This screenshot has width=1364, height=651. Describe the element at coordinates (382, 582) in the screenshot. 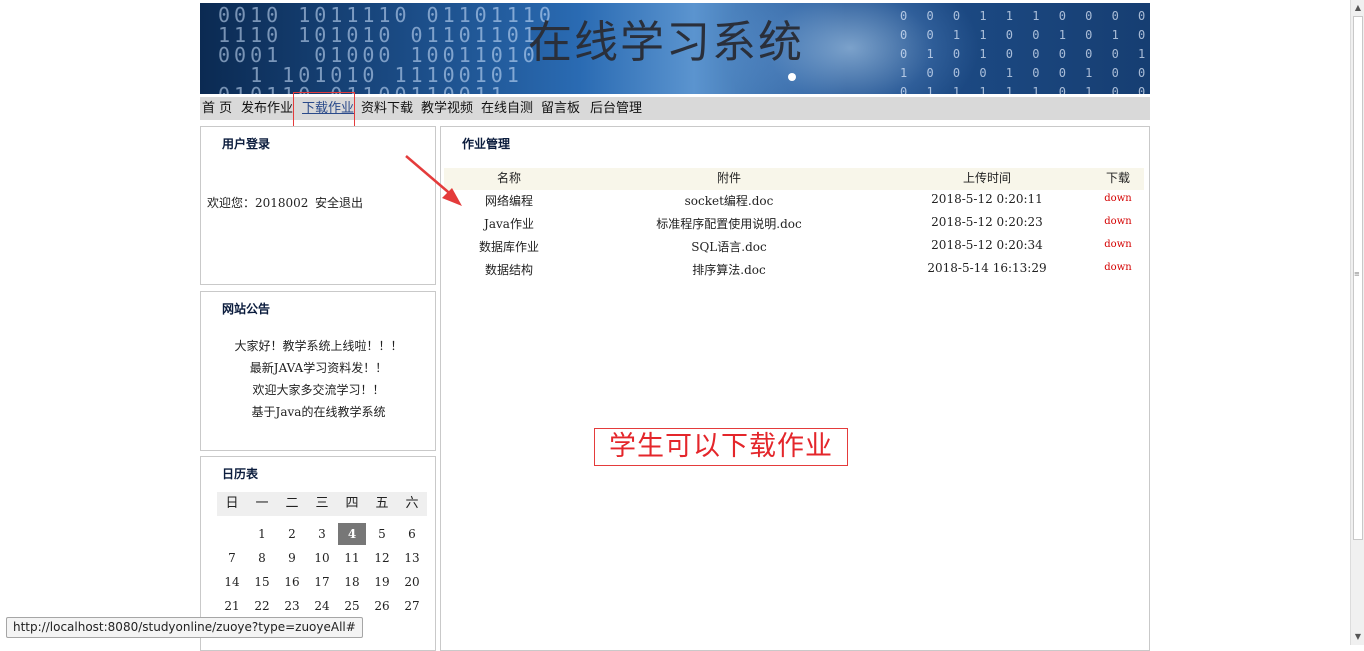

I see `calendar-day: 19` at that location.